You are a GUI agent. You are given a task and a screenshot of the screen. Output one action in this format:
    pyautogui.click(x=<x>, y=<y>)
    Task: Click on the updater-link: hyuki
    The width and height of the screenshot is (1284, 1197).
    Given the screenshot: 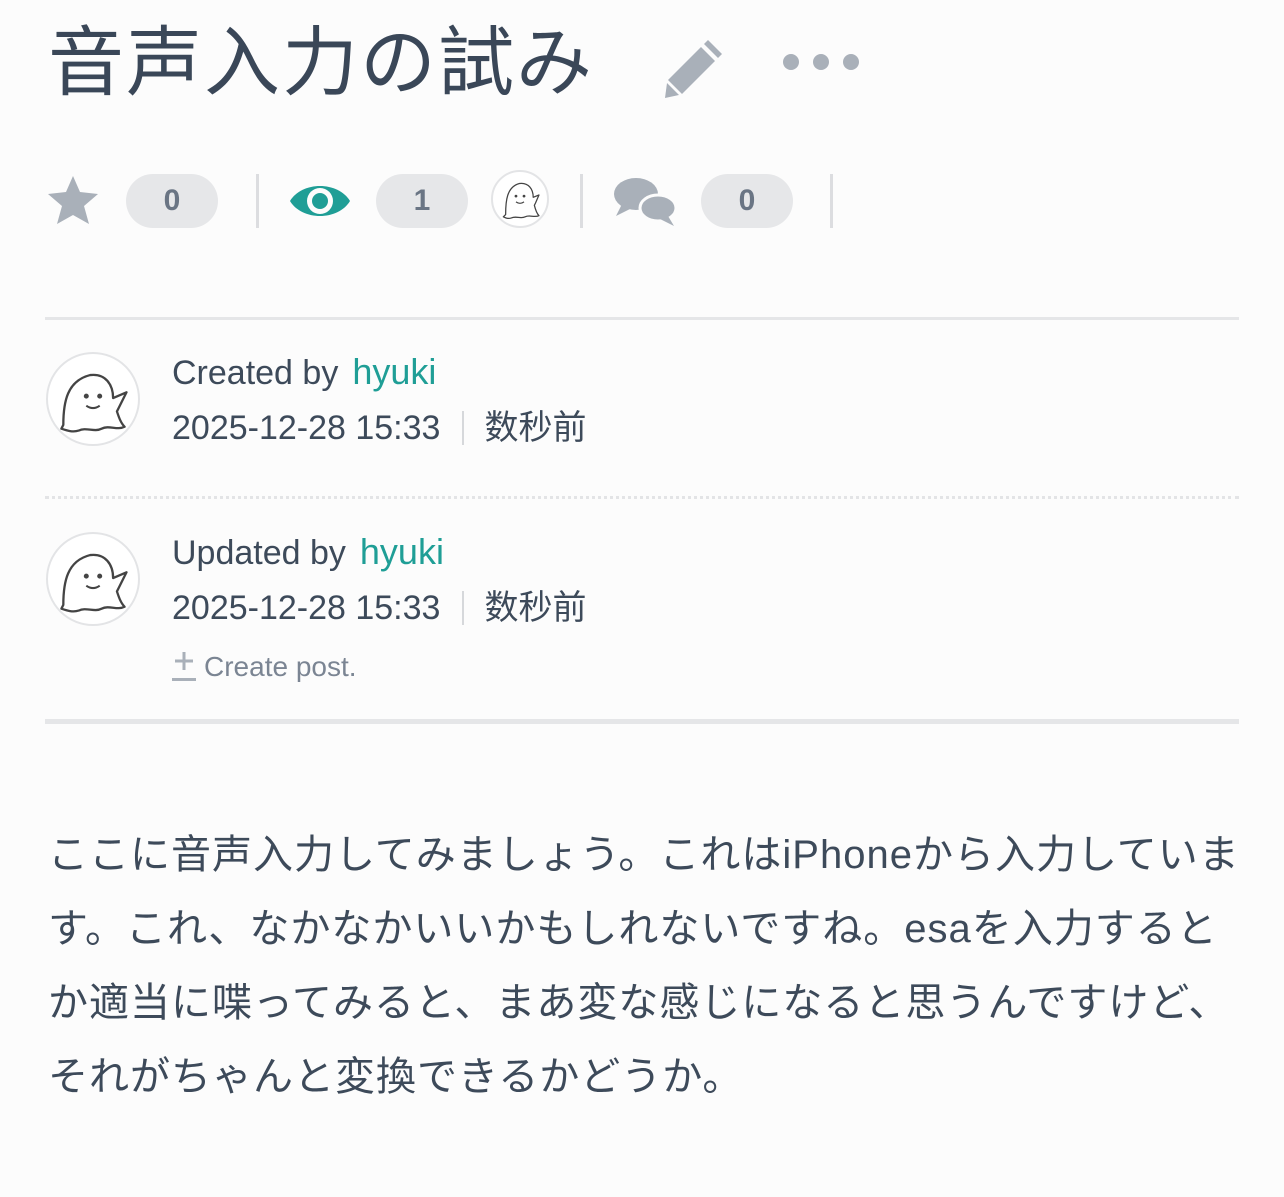 What is the action you would take?
    pyautogui.click(x=402, y=551)
    